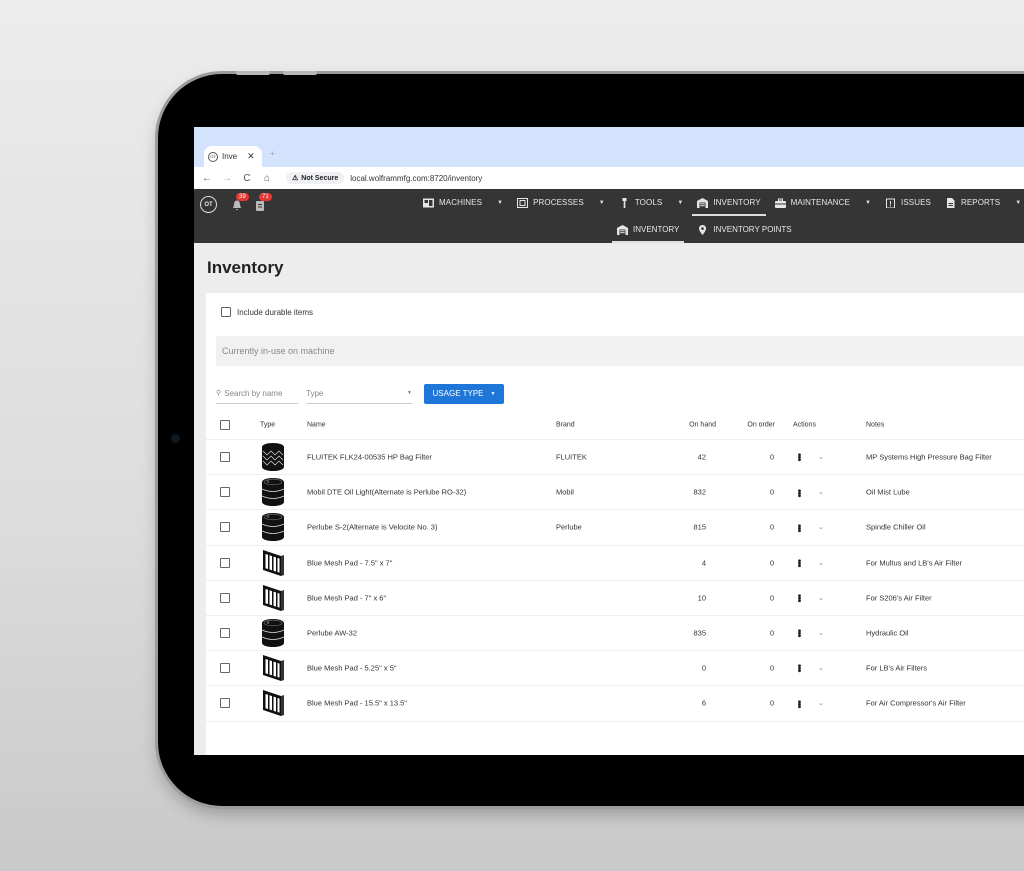  I want to click on header-on-order: On order, so click(761, 424).